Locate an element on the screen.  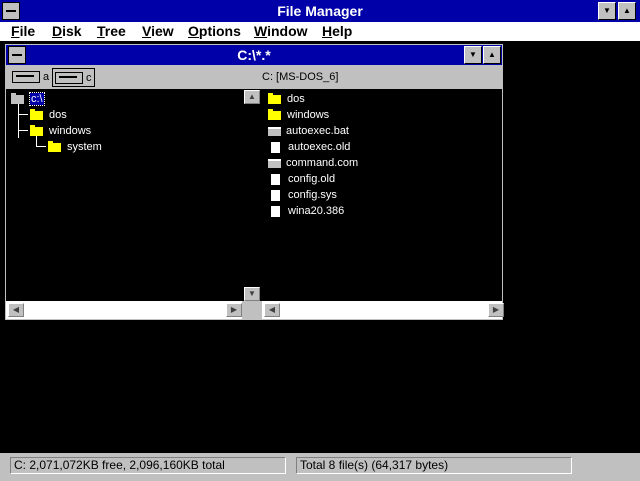
menu-help: Help is located at coordinates (337, 31).